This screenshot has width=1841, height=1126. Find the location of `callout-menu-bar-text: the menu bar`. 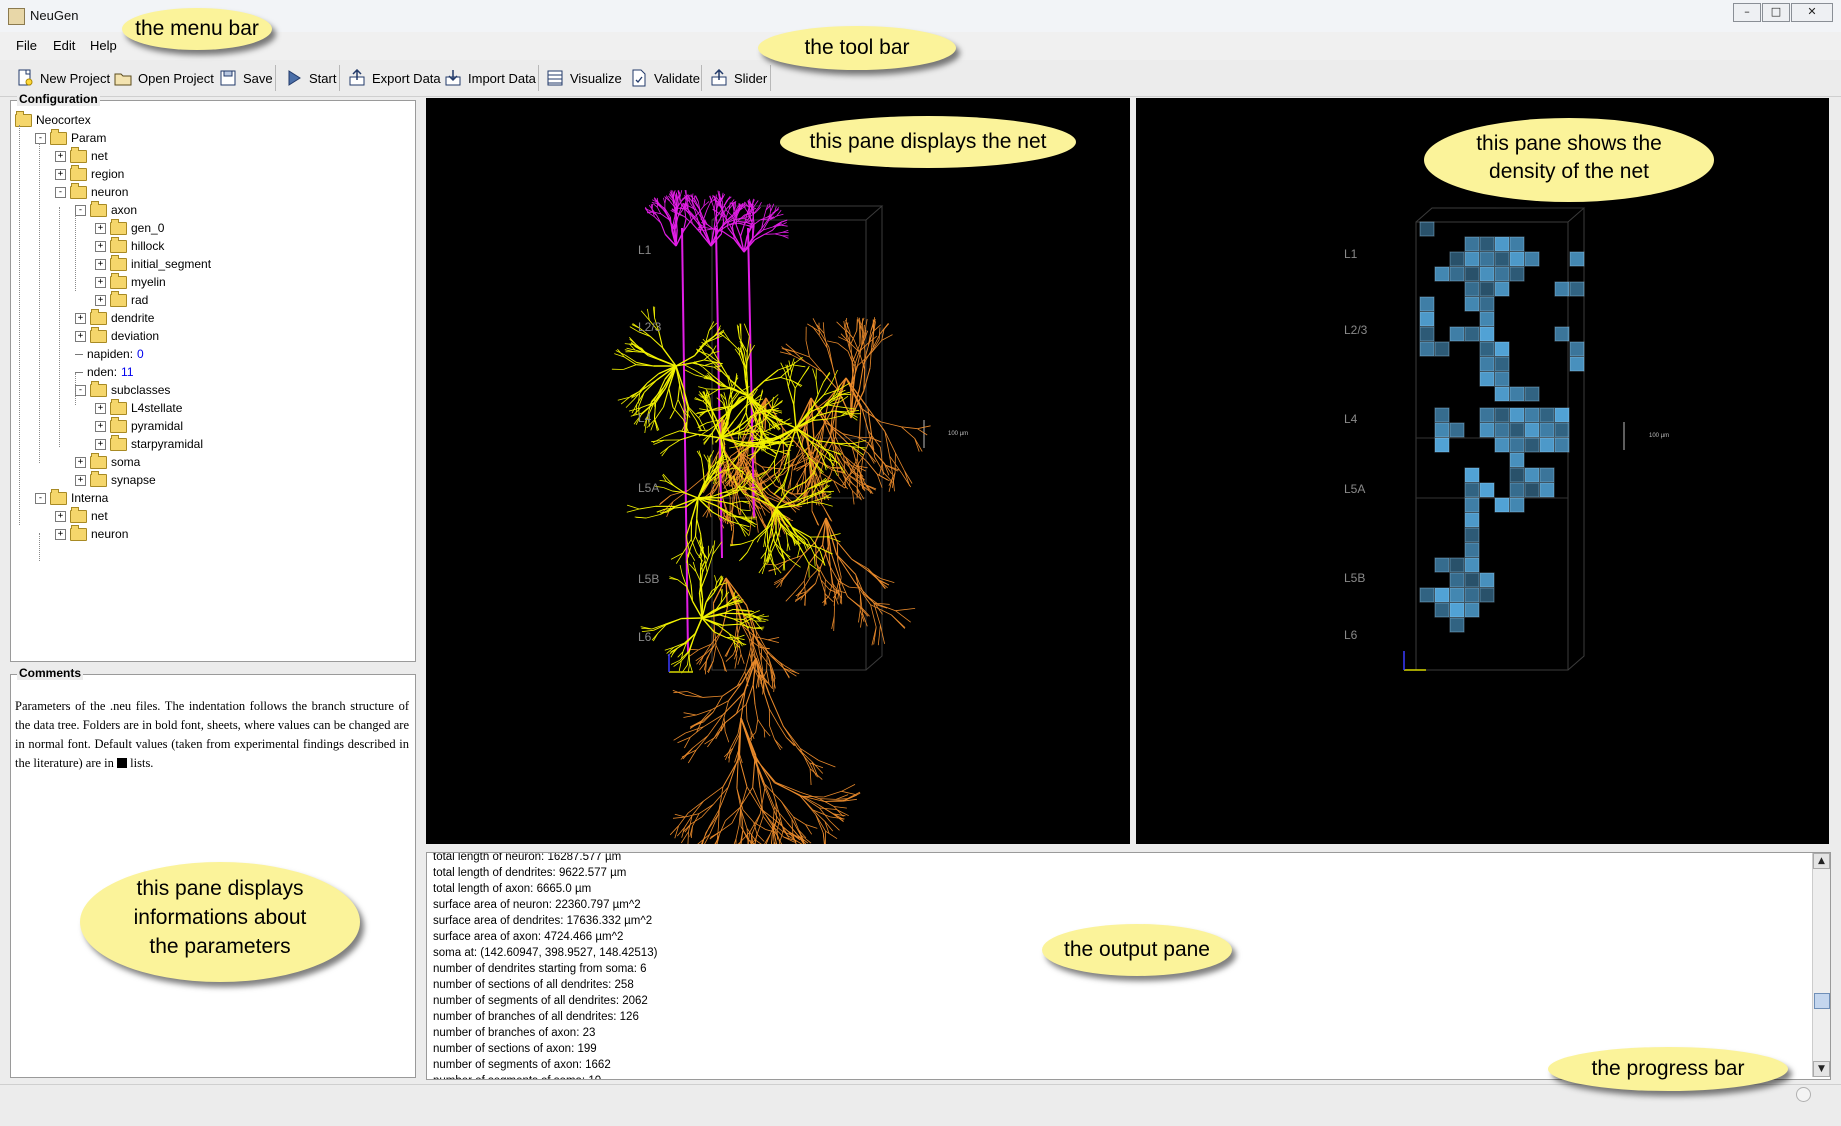

callout-menu-bar-text: the menu bar is located at coordinates (197, 28).